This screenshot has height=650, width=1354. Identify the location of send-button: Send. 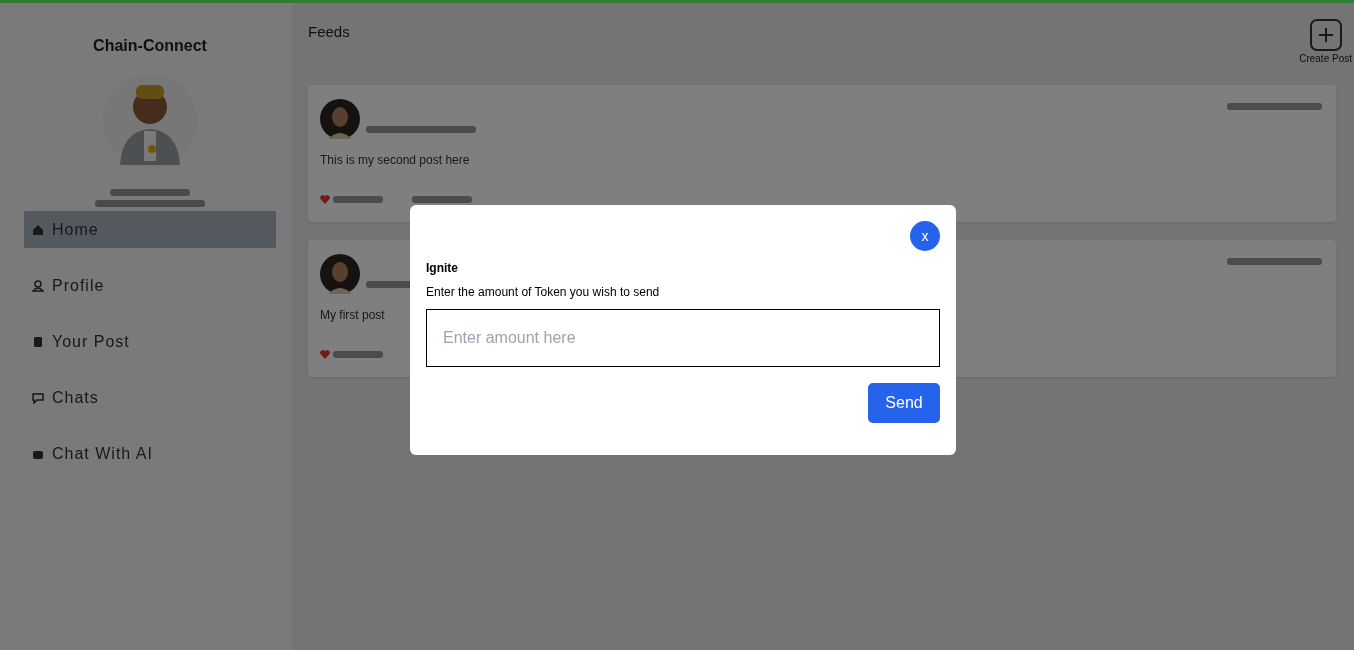
(904, 403).